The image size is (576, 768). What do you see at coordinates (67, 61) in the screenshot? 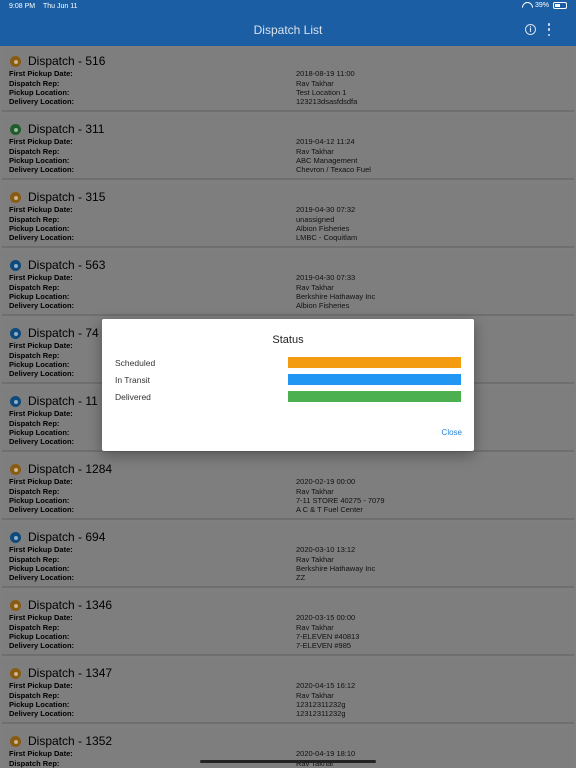
I see `dispatch-title: Dispatch - 516` at bounding box center [67, 61].